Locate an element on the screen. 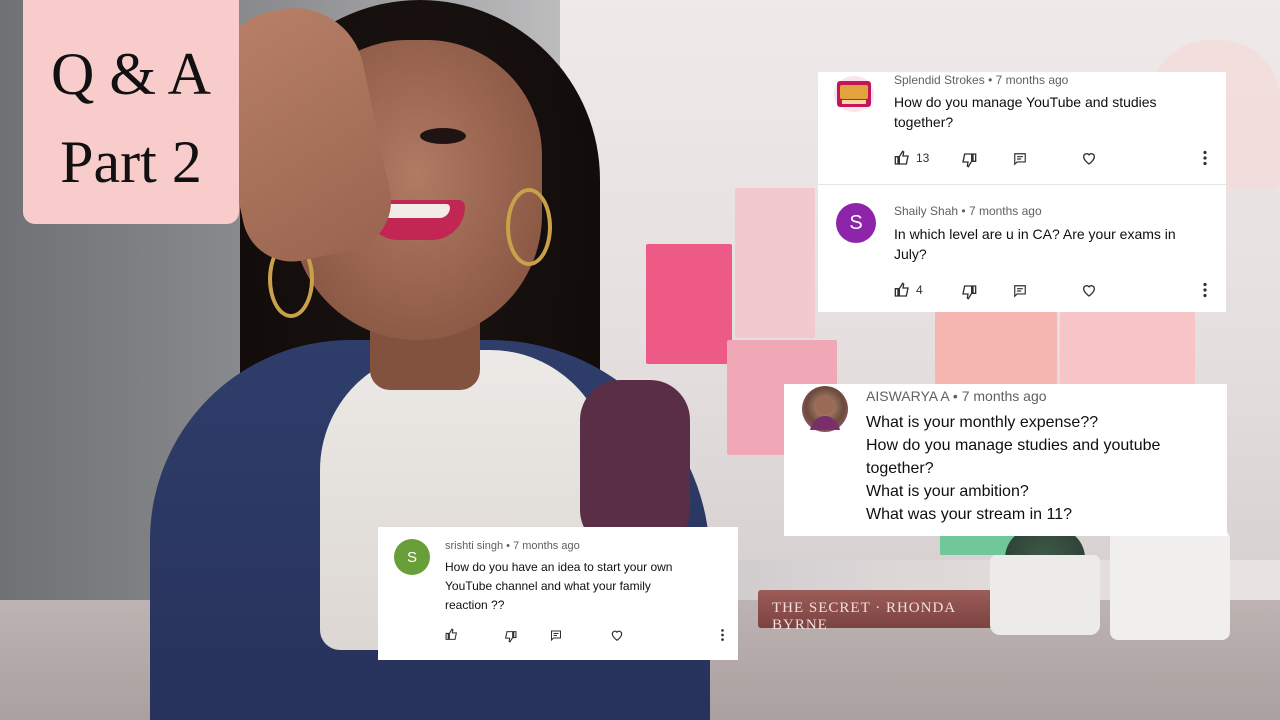 The height and width of the screenshot is (720, 1280). comment-divider is located at coordinates (1022, 184).